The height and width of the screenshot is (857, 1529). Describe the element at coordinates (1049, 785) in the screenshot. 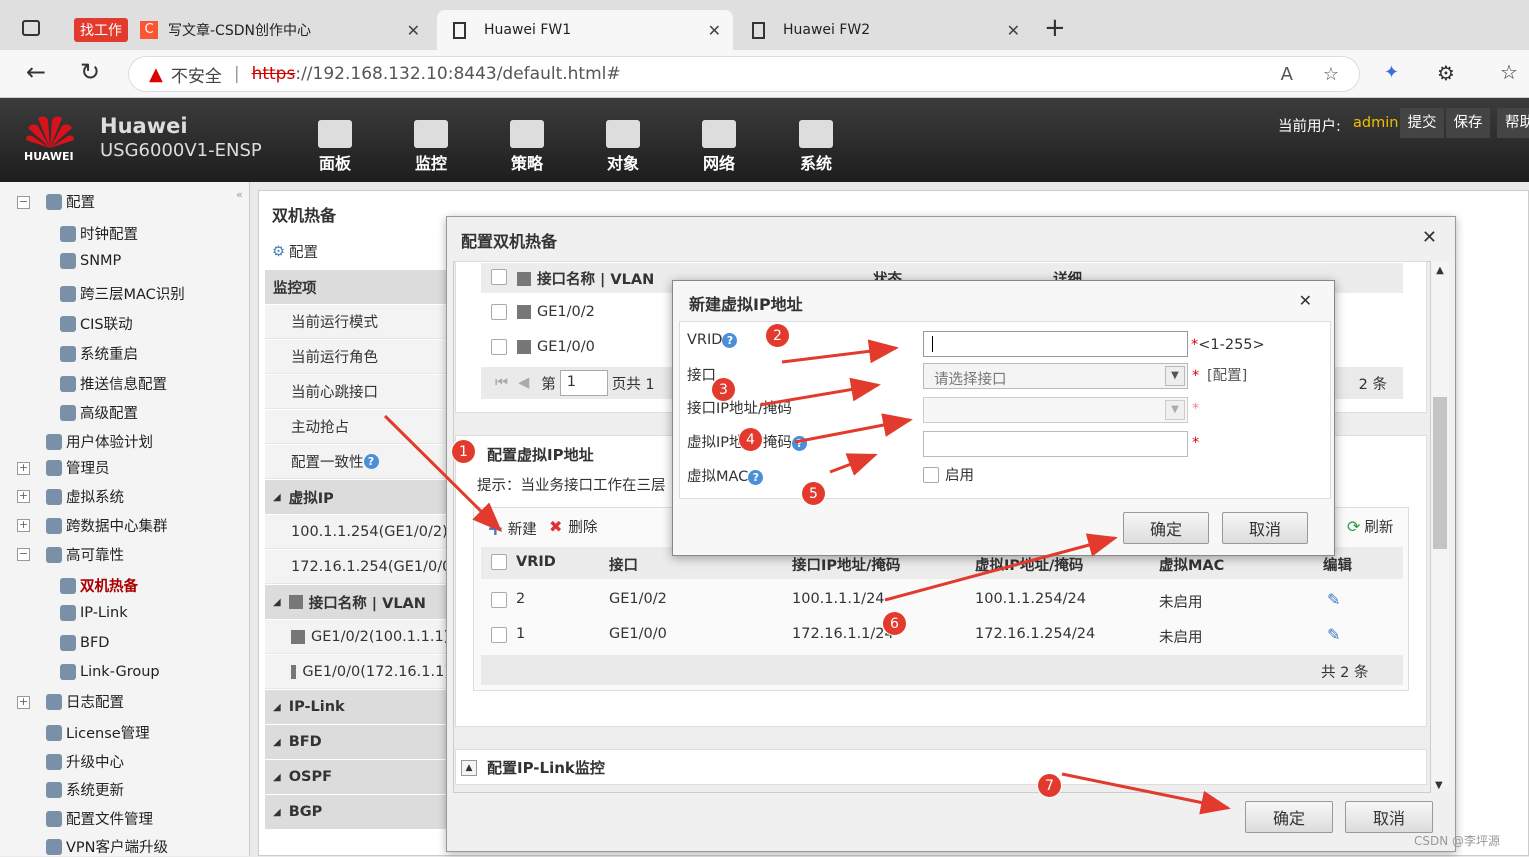

I see `annotation-marker: 7` at that location.